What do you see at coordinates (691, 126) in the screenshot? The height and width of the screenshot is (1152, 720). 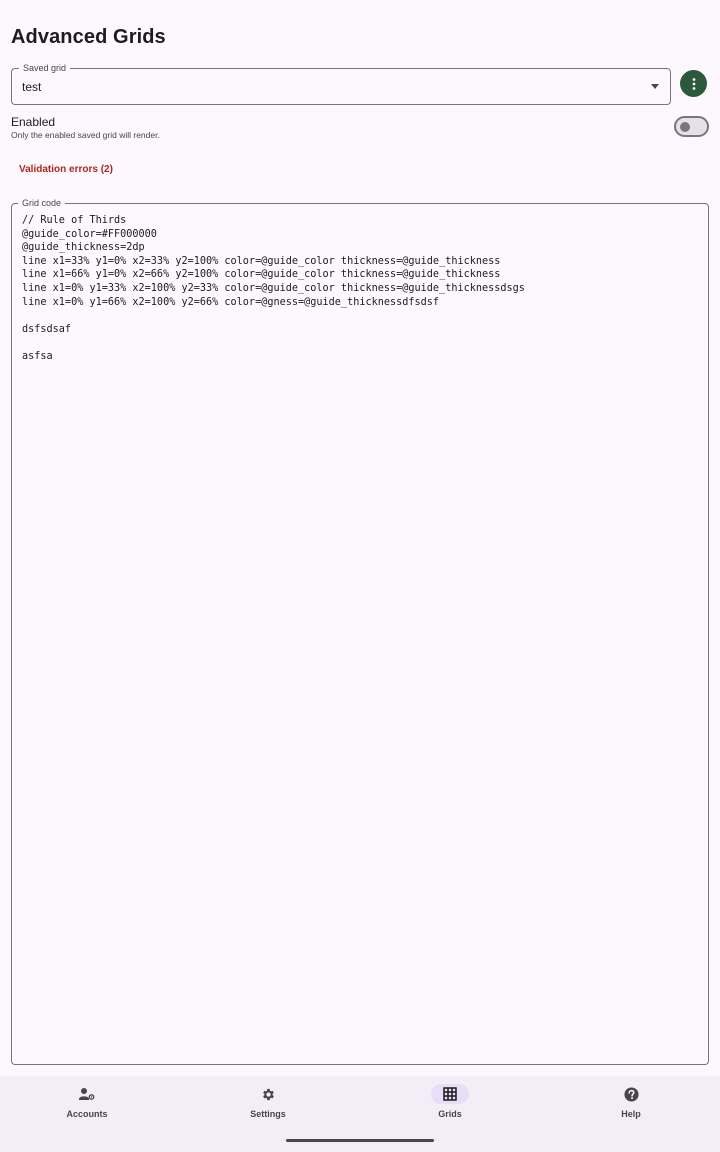 I see `enabled-toggle` at bounding box center [691, 126].